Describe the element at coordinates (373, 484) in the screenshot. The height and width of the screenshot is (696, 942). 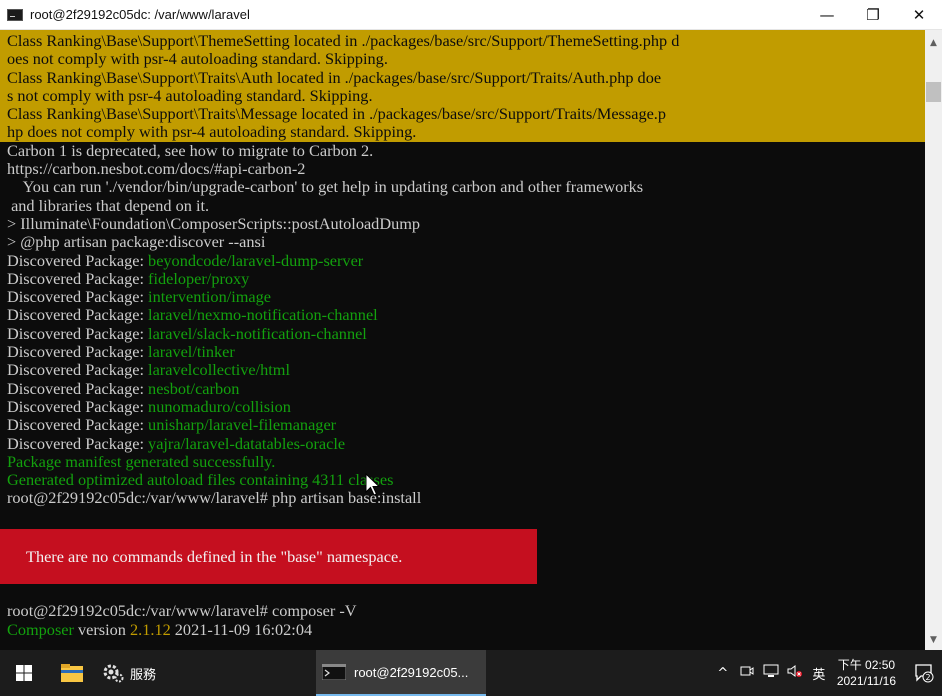
I see `mouse-pointer-icon` at that location.